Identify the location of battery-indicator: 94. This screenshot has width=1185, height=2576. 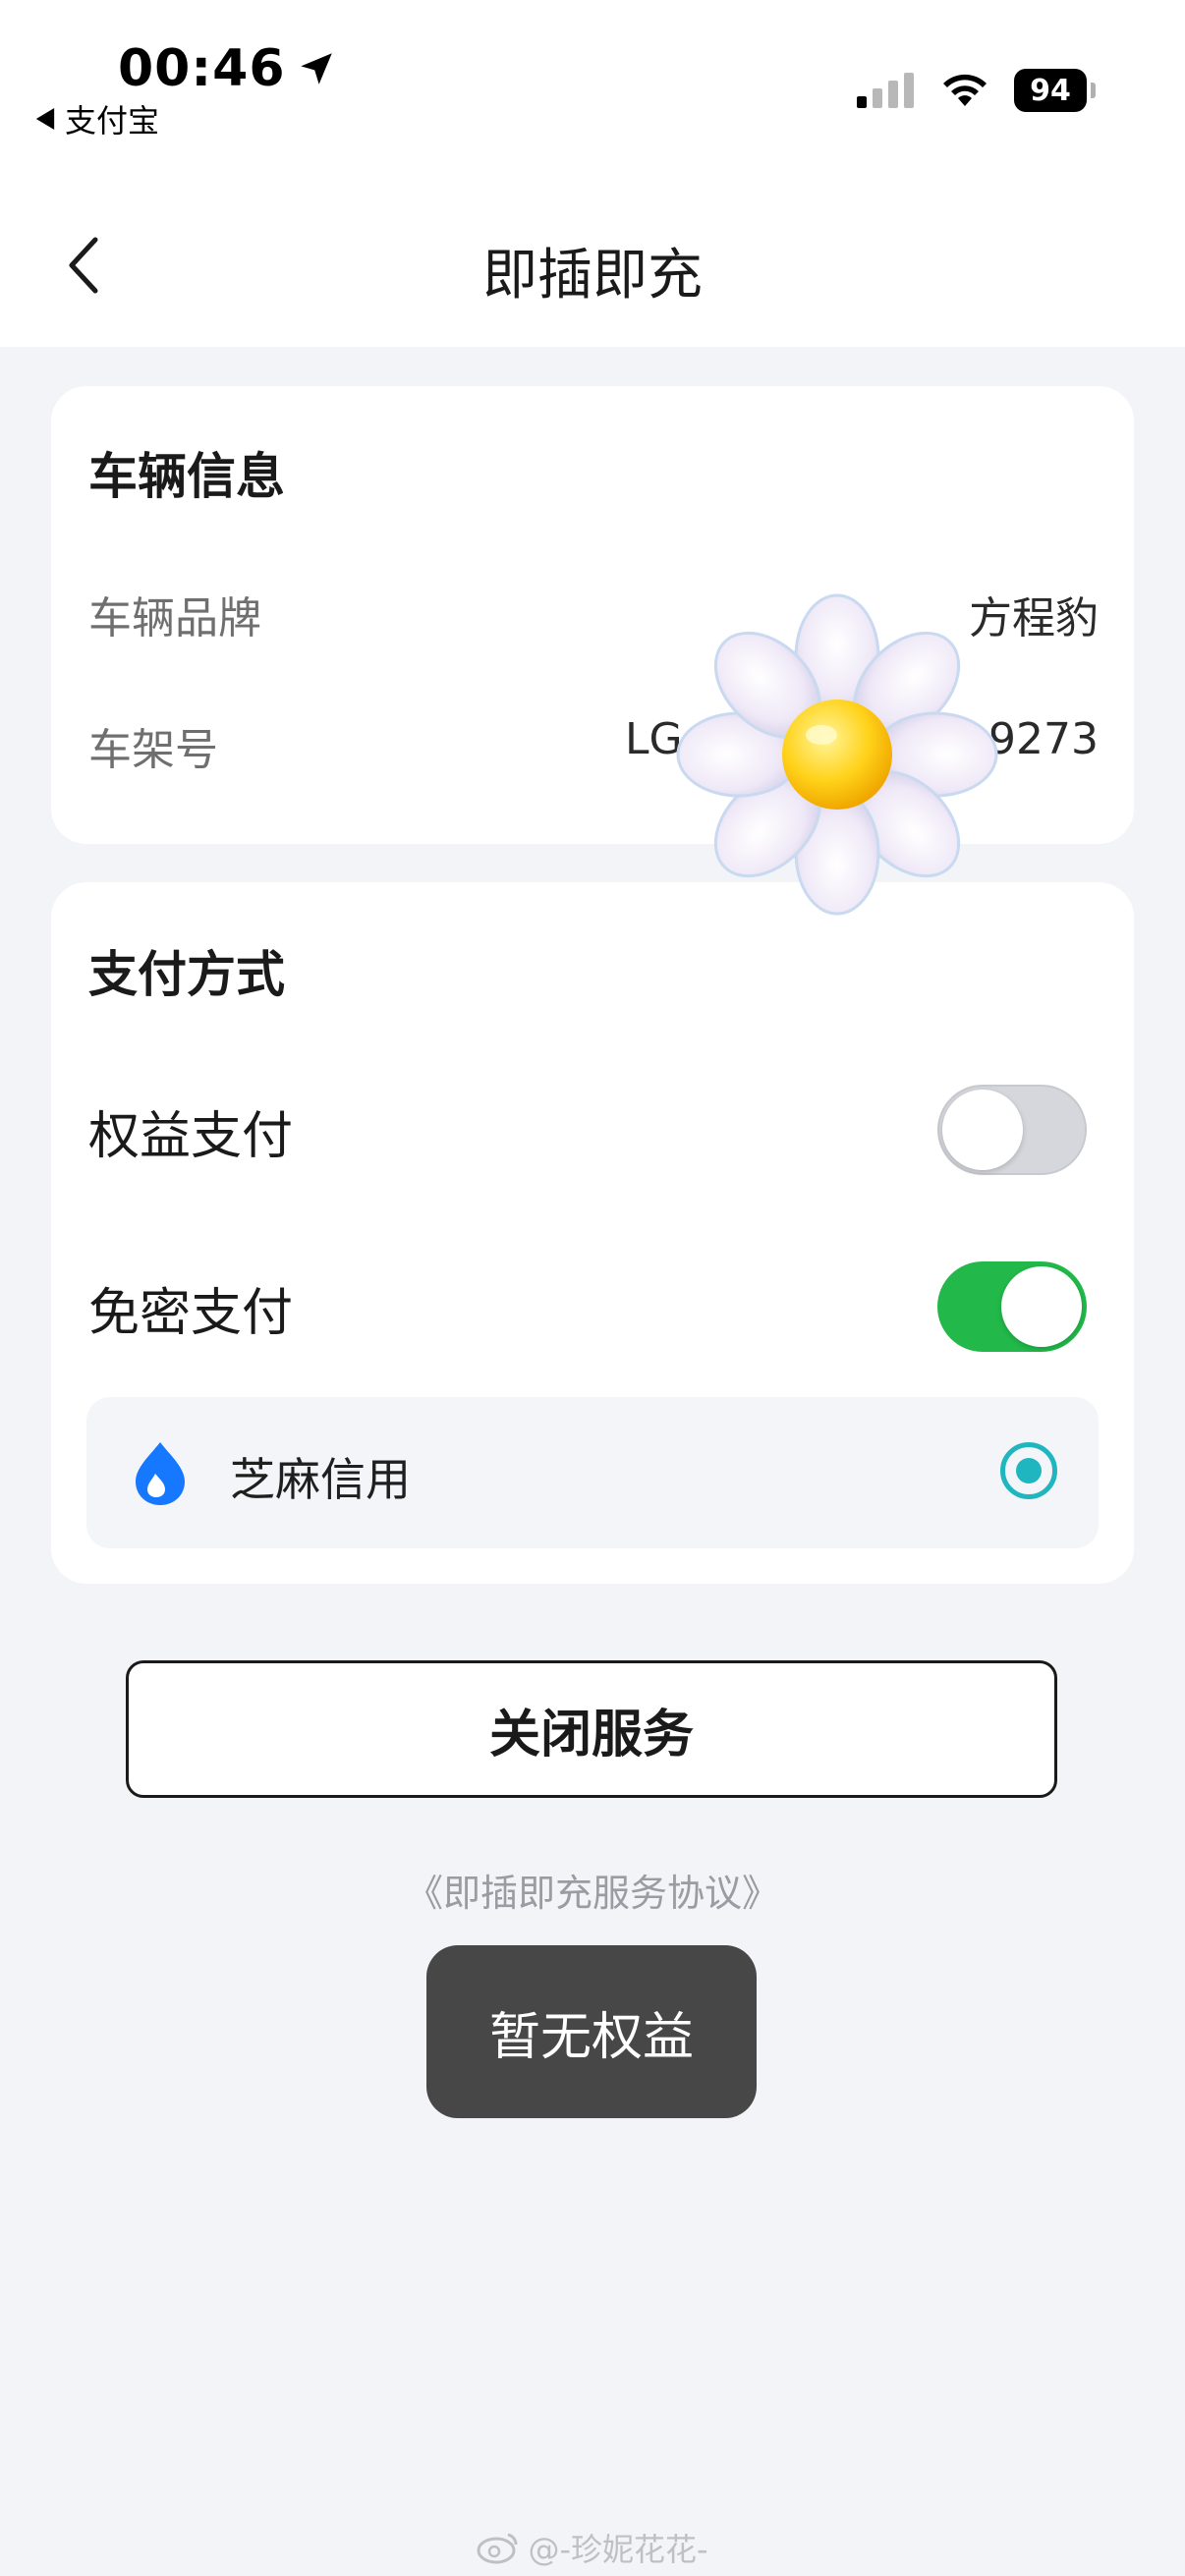
(1055, 90).